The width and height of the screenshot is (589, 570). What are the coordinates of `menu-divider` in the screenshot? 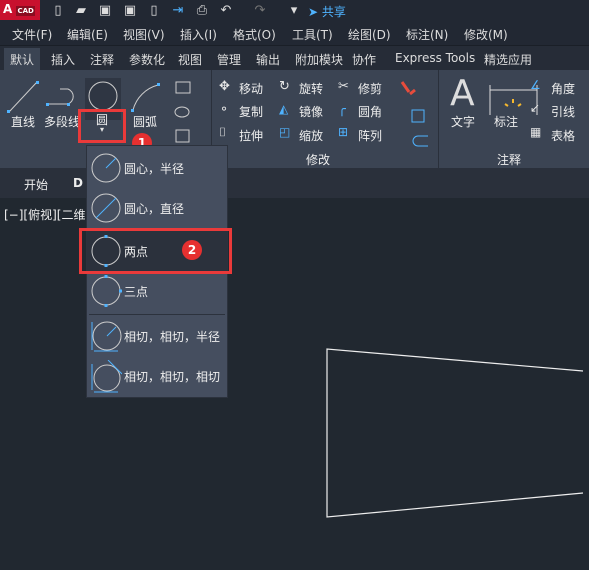 It's located at (157, 314).